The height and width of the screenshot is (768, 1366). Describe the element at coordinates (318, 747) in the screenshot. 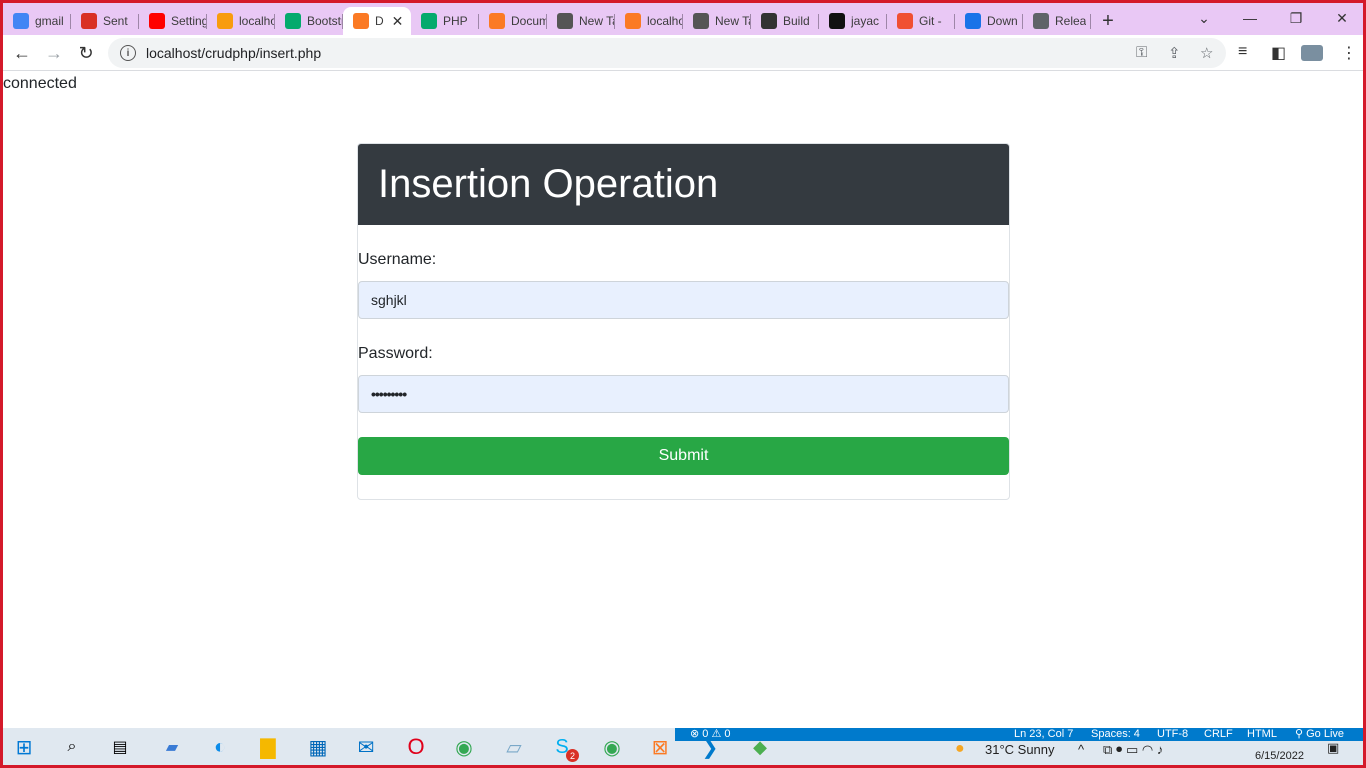

I see `store-icon: ▦` at that location.